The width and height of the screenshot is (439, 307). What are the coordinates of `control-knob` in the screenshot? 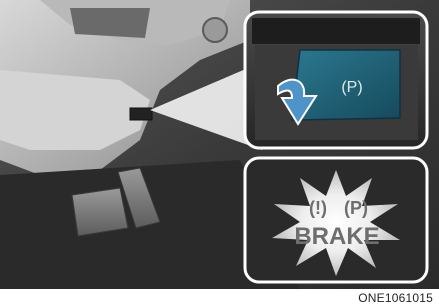 It's located at (215, 30).